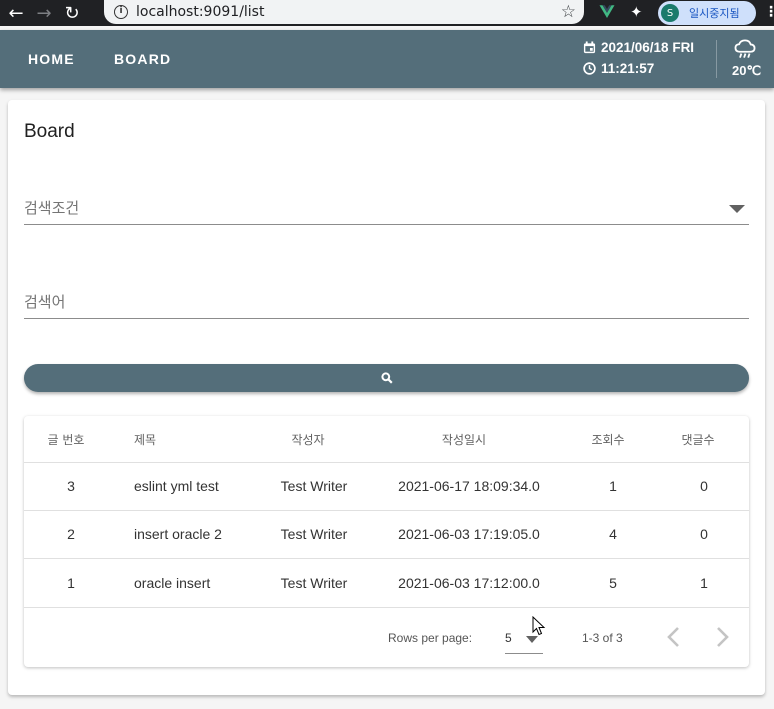 This screenshot has width=774, height=709. Describe the element at coordinates (607, 12) in the screenshot. I see `vue-devtools-icon` at that location.